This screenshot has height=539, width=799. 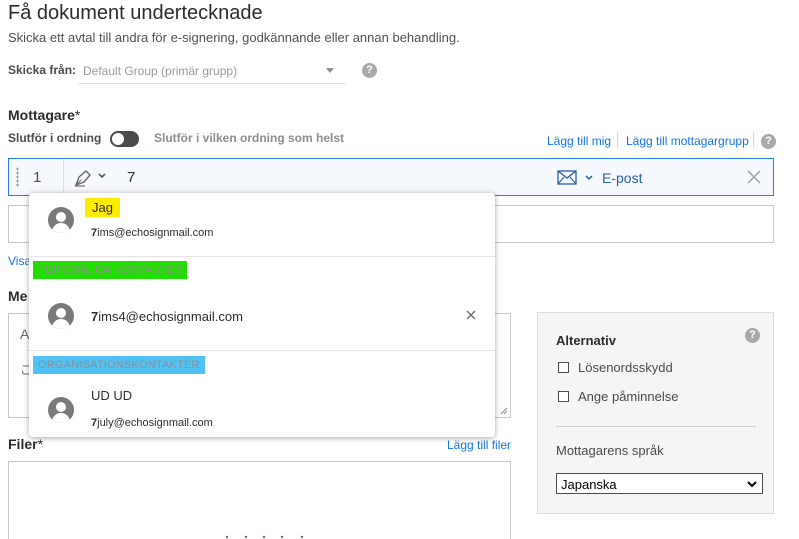 I want to click on password-protection-label: Lösenordsskydd, so click(x=625, y=367).